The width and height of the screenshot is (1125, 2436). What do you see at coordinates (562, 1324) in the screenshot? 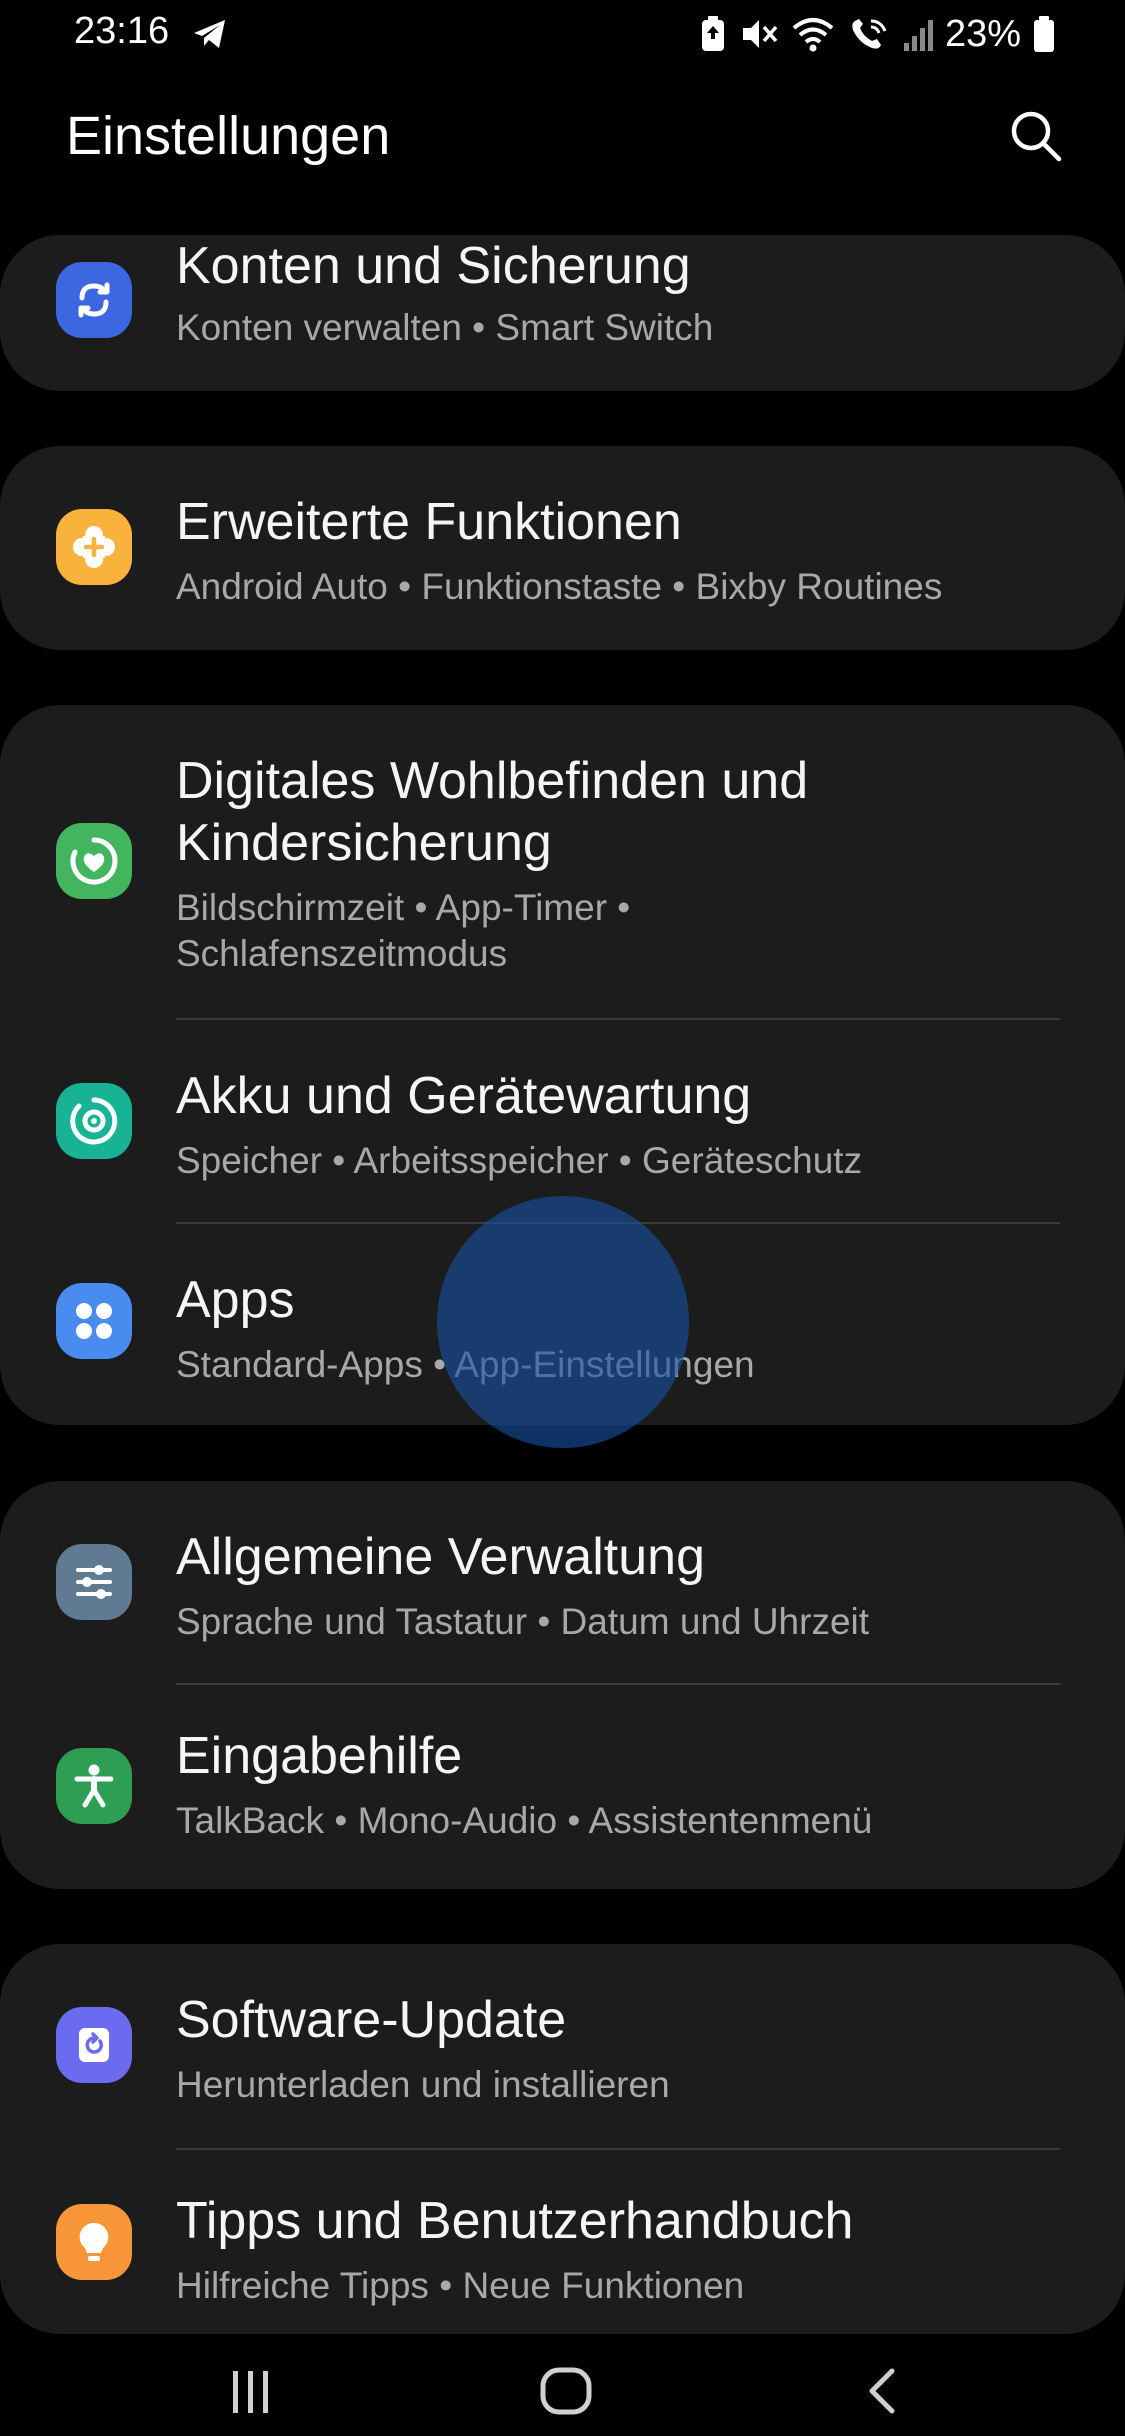
I see `settings-item-apps: Apps Standard-Apps • App-Einstellungen` at bounding box center [562, 1324].